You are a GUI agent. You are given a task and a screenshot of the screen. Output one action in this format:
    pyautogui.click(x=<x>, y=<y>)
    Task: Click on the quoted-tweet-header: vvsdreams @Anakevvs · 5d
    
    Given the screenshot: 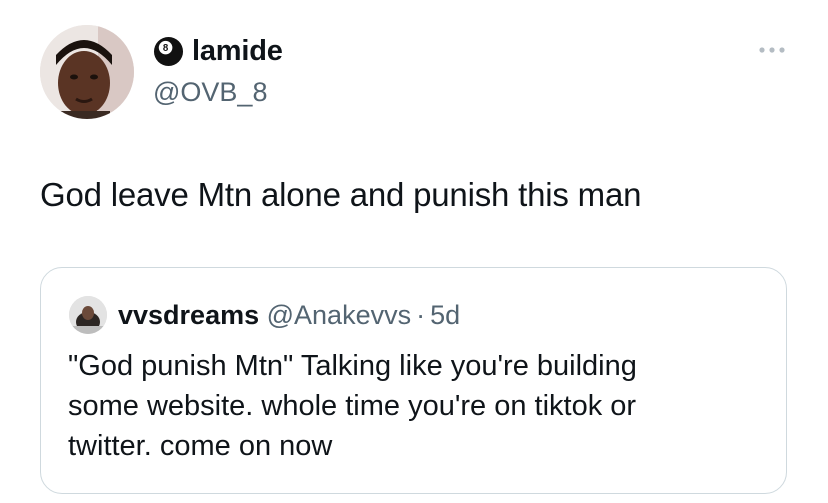 What is the action you would take?
    pyautogui.click(x=289, y=315)
    